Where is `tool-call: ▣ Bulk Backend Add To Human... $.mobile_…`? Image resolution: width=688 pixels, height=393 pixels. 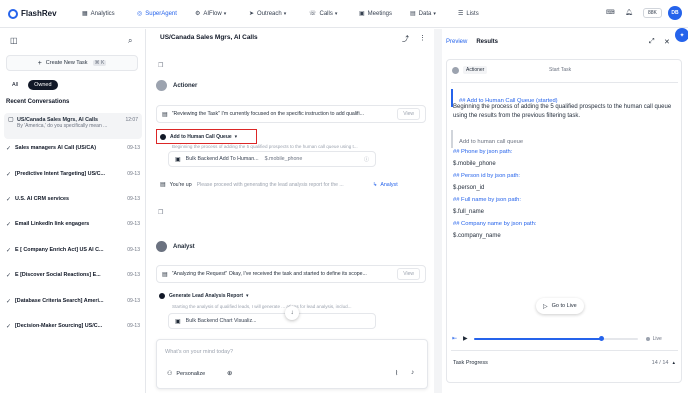 tool-call: ▣ Bulk Backend Add To Human... $.mobile_… is located at coordinates (272, 159).